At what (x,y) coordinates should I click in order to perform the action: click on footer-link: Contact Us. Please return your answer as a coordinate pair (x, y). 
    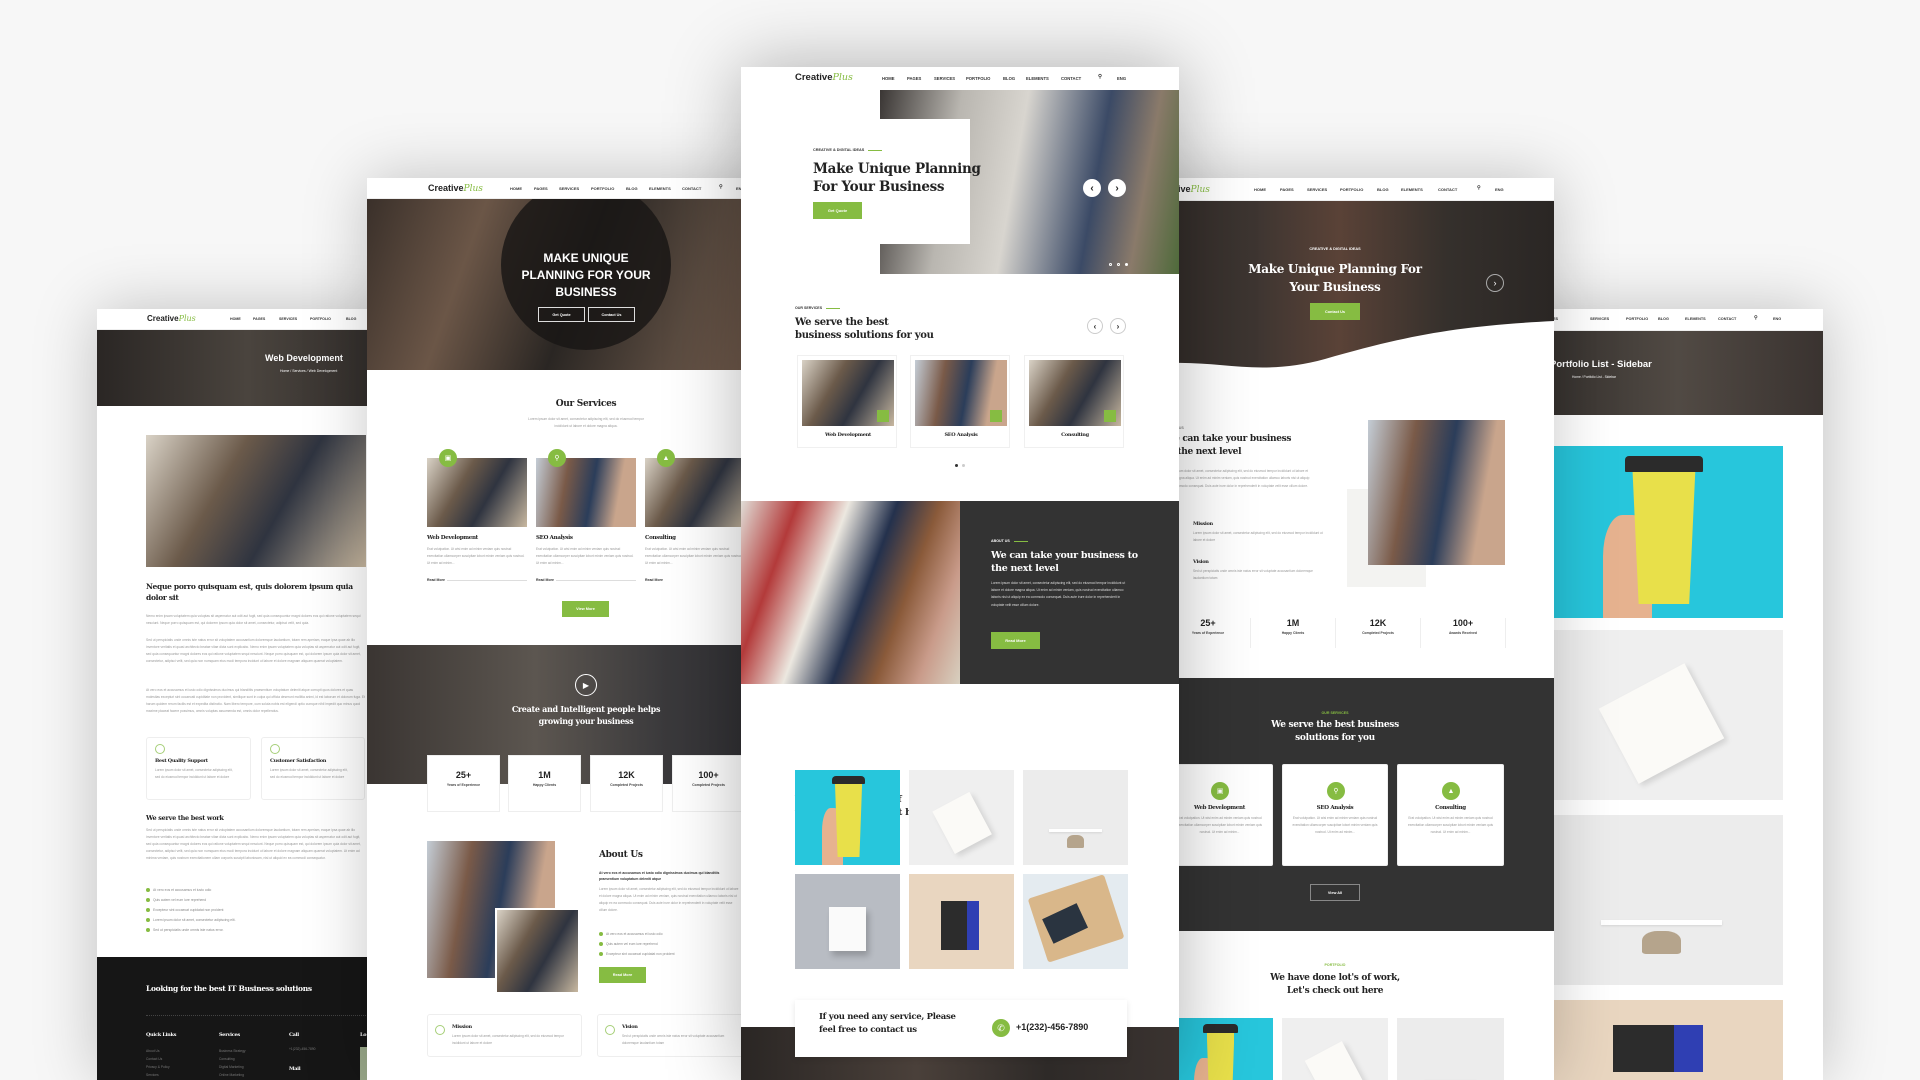
    Looking at the image, I should click on (158, 1059).